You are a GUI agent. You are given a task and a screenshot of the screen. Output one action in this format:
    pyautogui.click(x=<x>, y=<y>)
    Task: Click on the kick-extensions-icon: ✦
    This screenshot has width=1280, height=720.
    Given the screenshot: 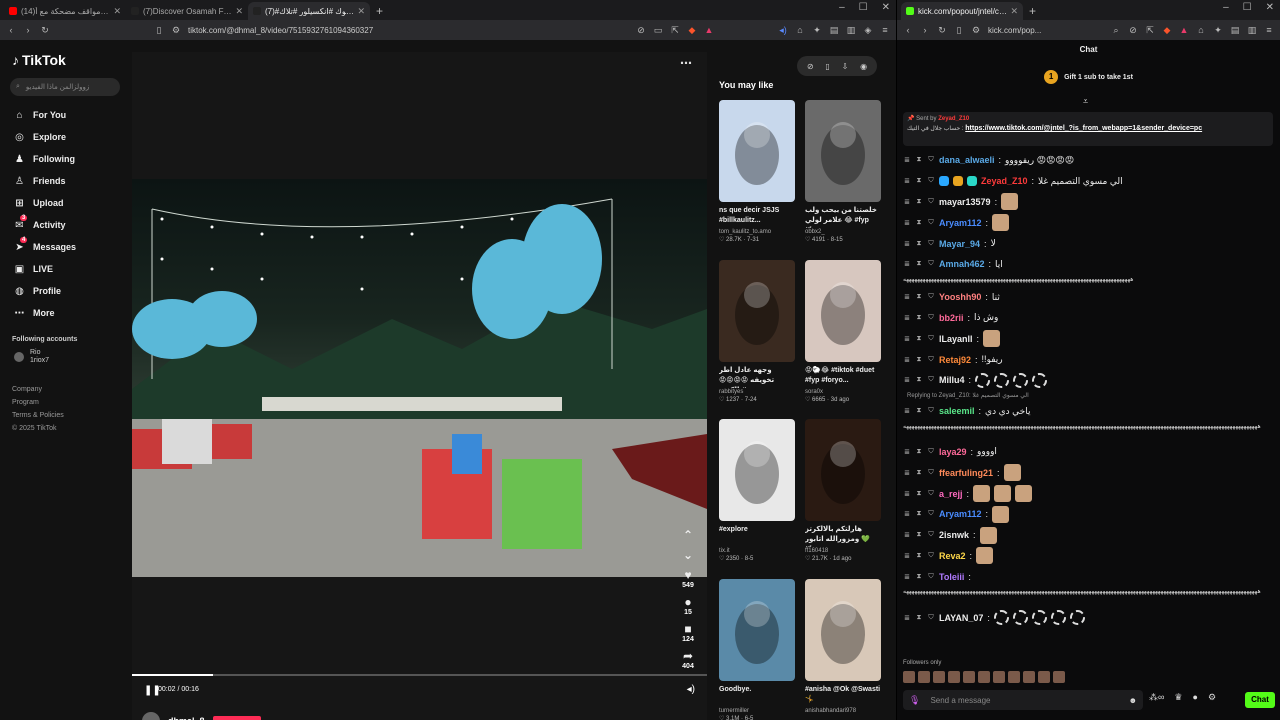 What is the action you would take?
    pyautogui.click(x=1218, y=30)
    